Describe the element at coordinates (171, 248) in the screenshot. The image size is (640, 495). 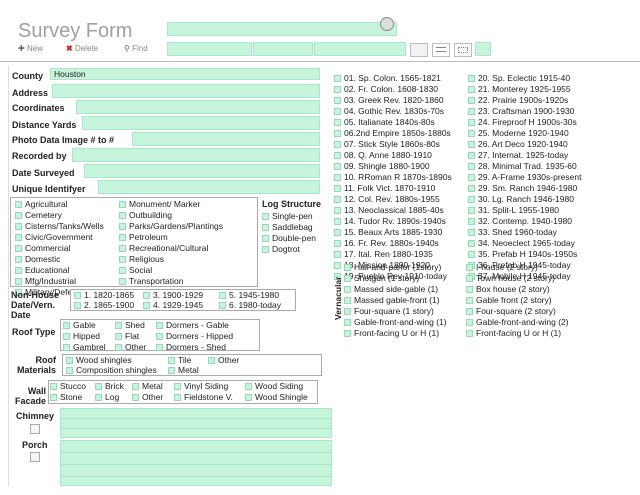
I see `site-type-option: Recreational/Cultural` at that location.